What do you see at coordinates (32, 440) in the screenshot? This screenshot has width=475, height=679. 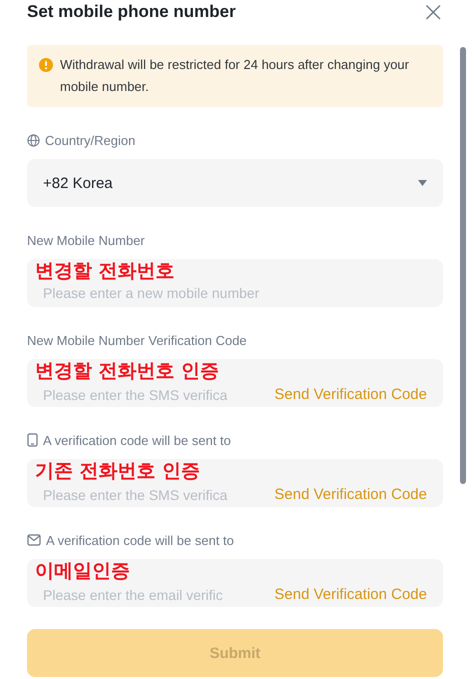 I see `phone-icon` at bounding box center [32, 440].